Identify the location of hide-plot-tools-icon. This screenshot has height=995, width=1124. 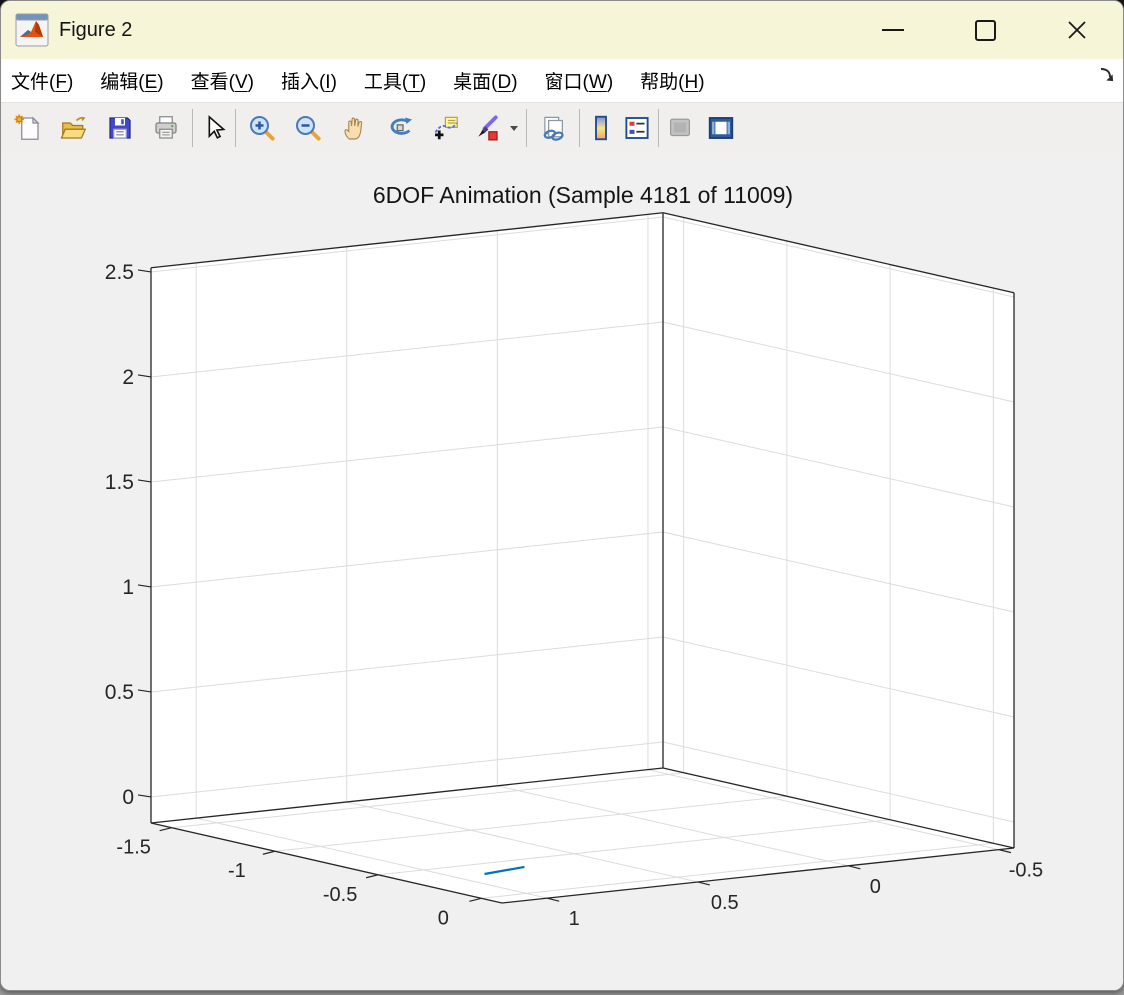
(680, 127).